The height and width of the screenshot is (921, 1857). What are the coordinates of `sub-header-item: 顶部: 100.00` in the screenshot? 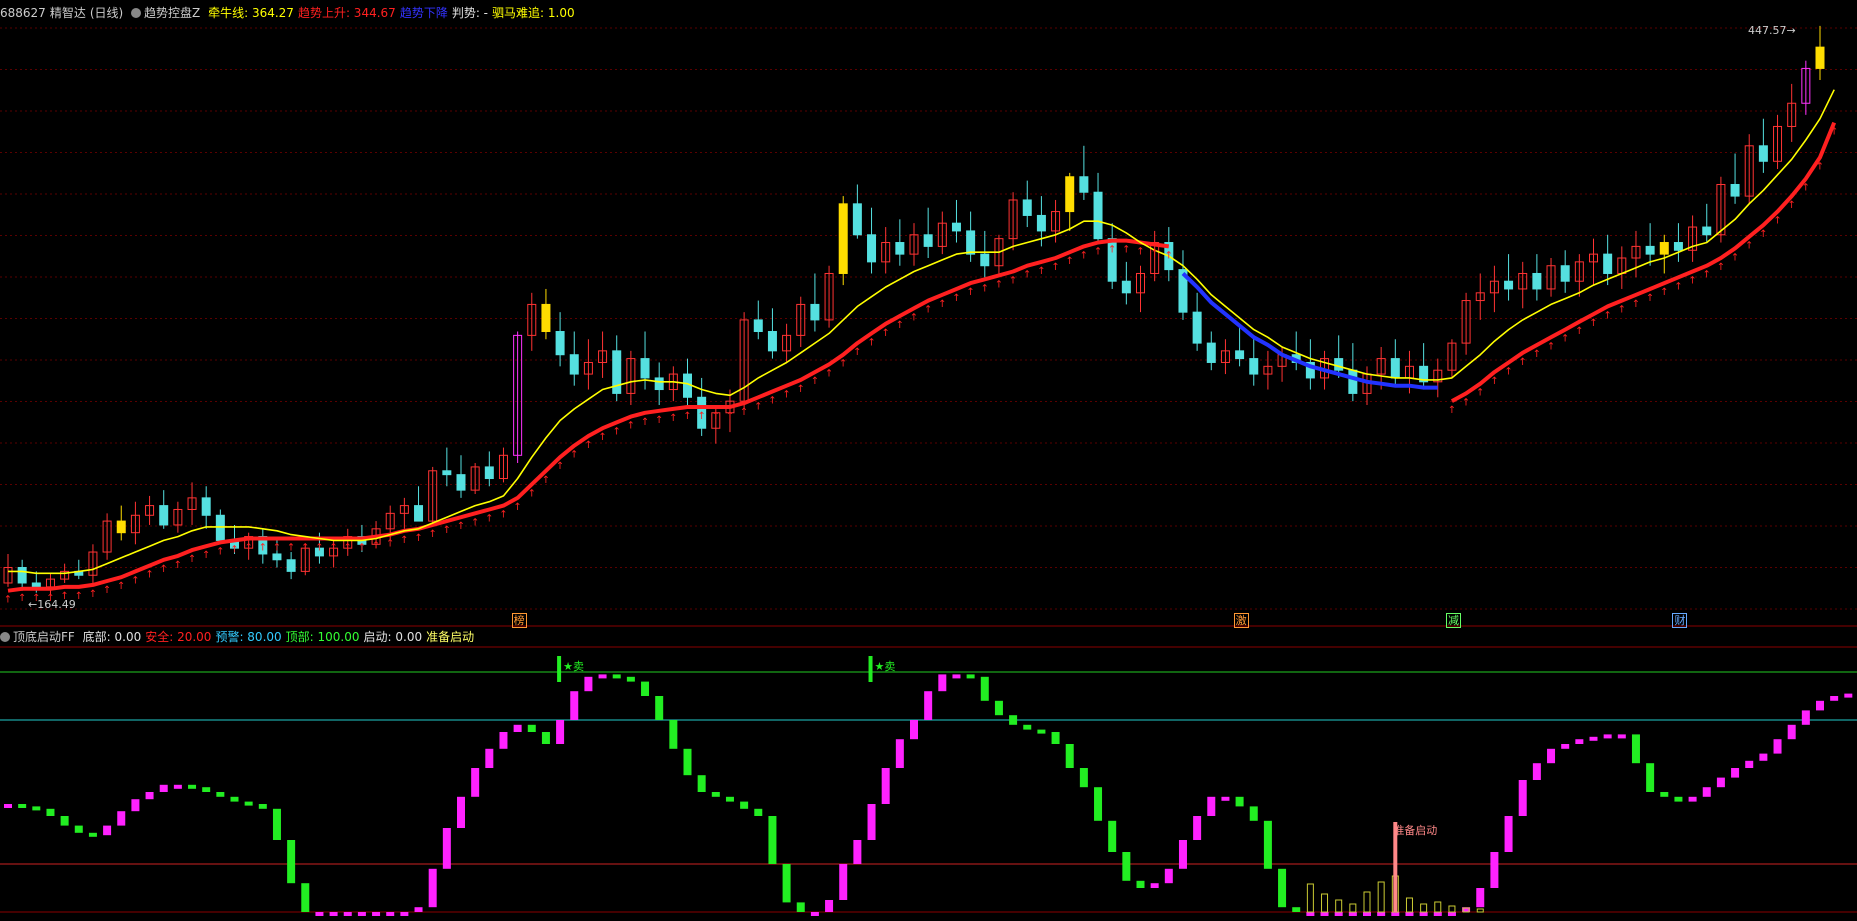 It's located at (322, 637).